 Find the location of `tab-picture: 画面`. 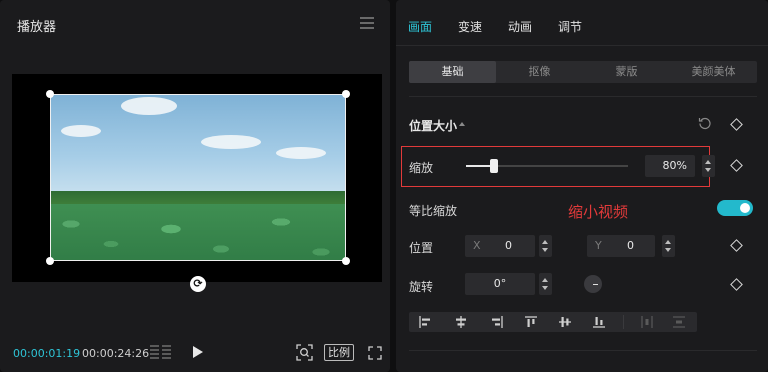

tab-picture: 画面 is located at coordinates (420, 26).